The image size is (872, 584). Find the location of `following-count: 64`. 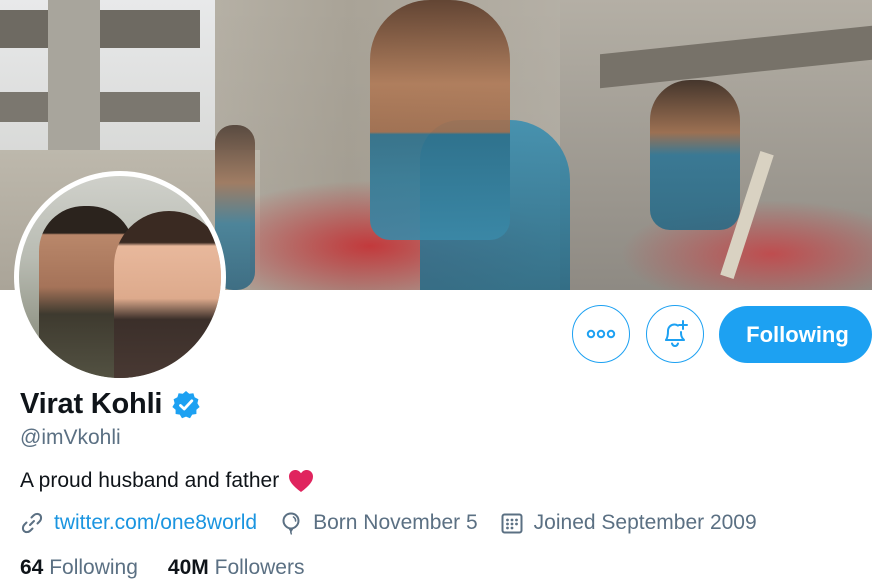

following-count: 64 is located at coordinates (32, 567).